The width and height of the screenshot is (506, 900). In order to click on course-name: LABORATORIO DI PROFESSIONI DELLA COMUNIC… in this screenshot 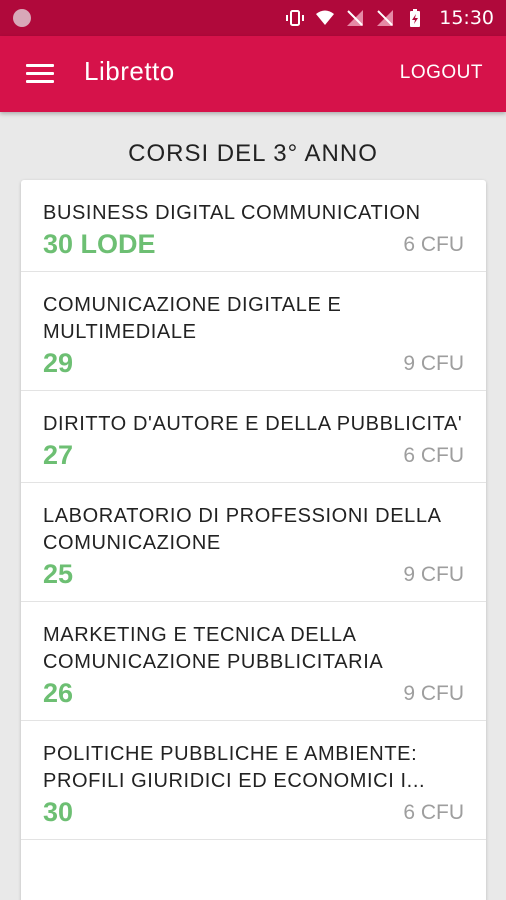, I will do `click(242, 529)`.